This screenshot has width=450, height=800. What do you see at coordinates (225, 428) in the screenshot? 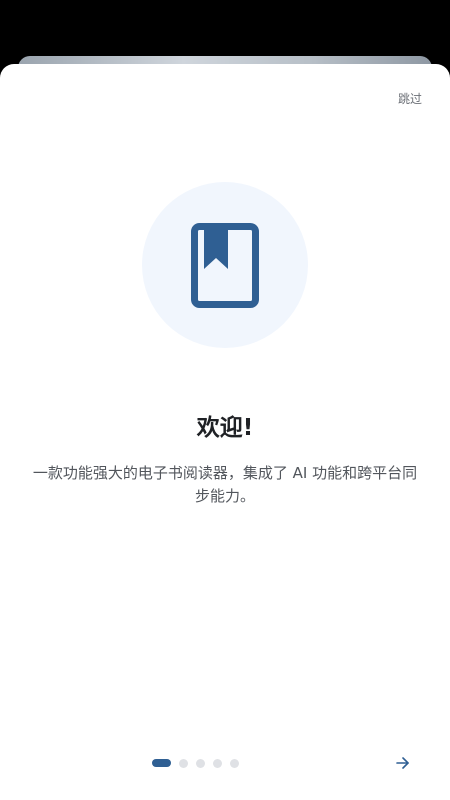
I see `page-title: 欢迎!` at bounding box center [225, 428].